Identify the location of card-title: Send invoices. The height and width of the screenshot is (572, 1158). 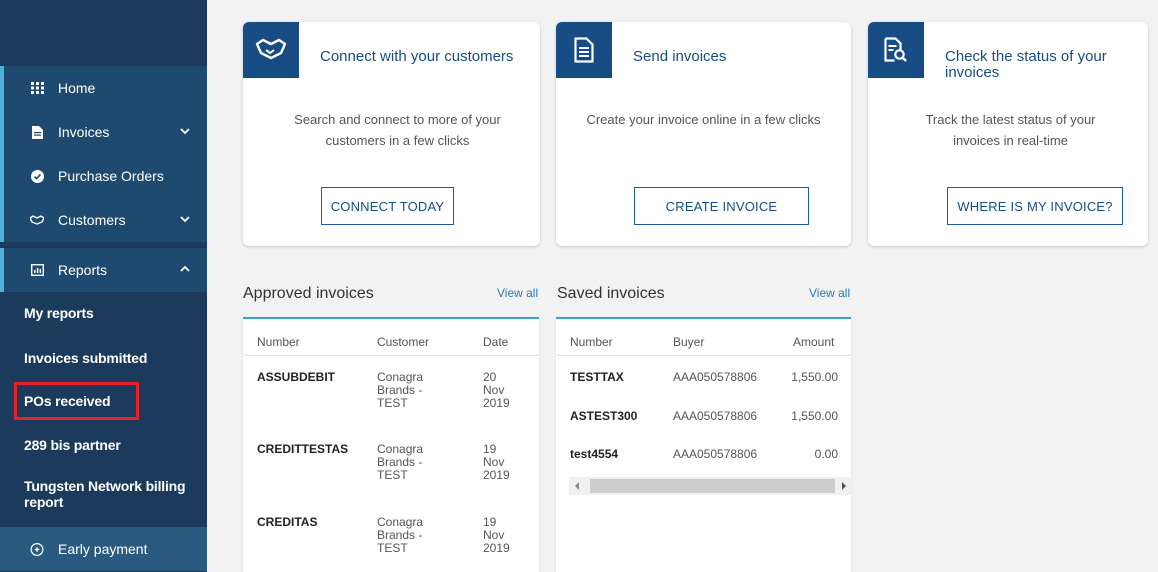
(680, 56).